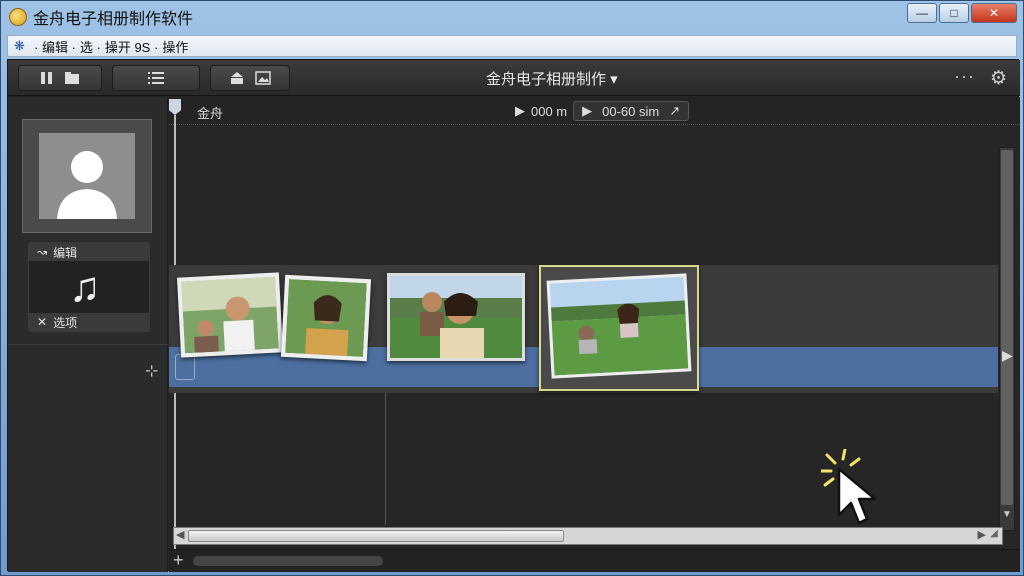 Image resolution: width=1024 pixels, height=576 pixels. I want to click on resize-grip-icon: ◢, so click(994, 536).